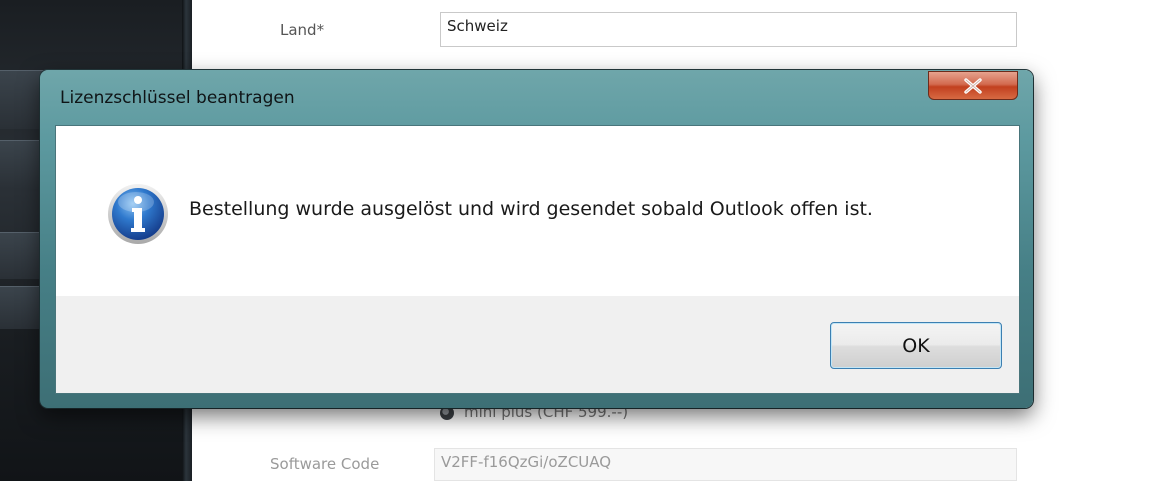 This screenshot has width=1176, height=481. Describe the element at coordinates (177, 98) in the screenshot. I see `dialog-title: Lizenzschlüssel beantragen` at that location.